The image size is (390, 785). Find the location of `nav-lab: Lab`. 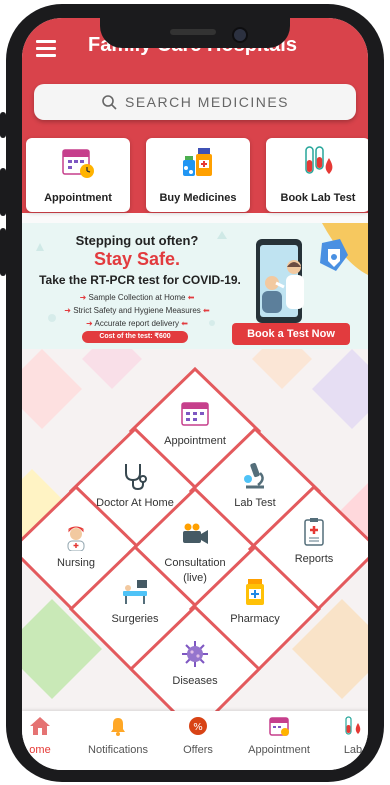

nav-lab: Lab is located at coordinates (353, 735).